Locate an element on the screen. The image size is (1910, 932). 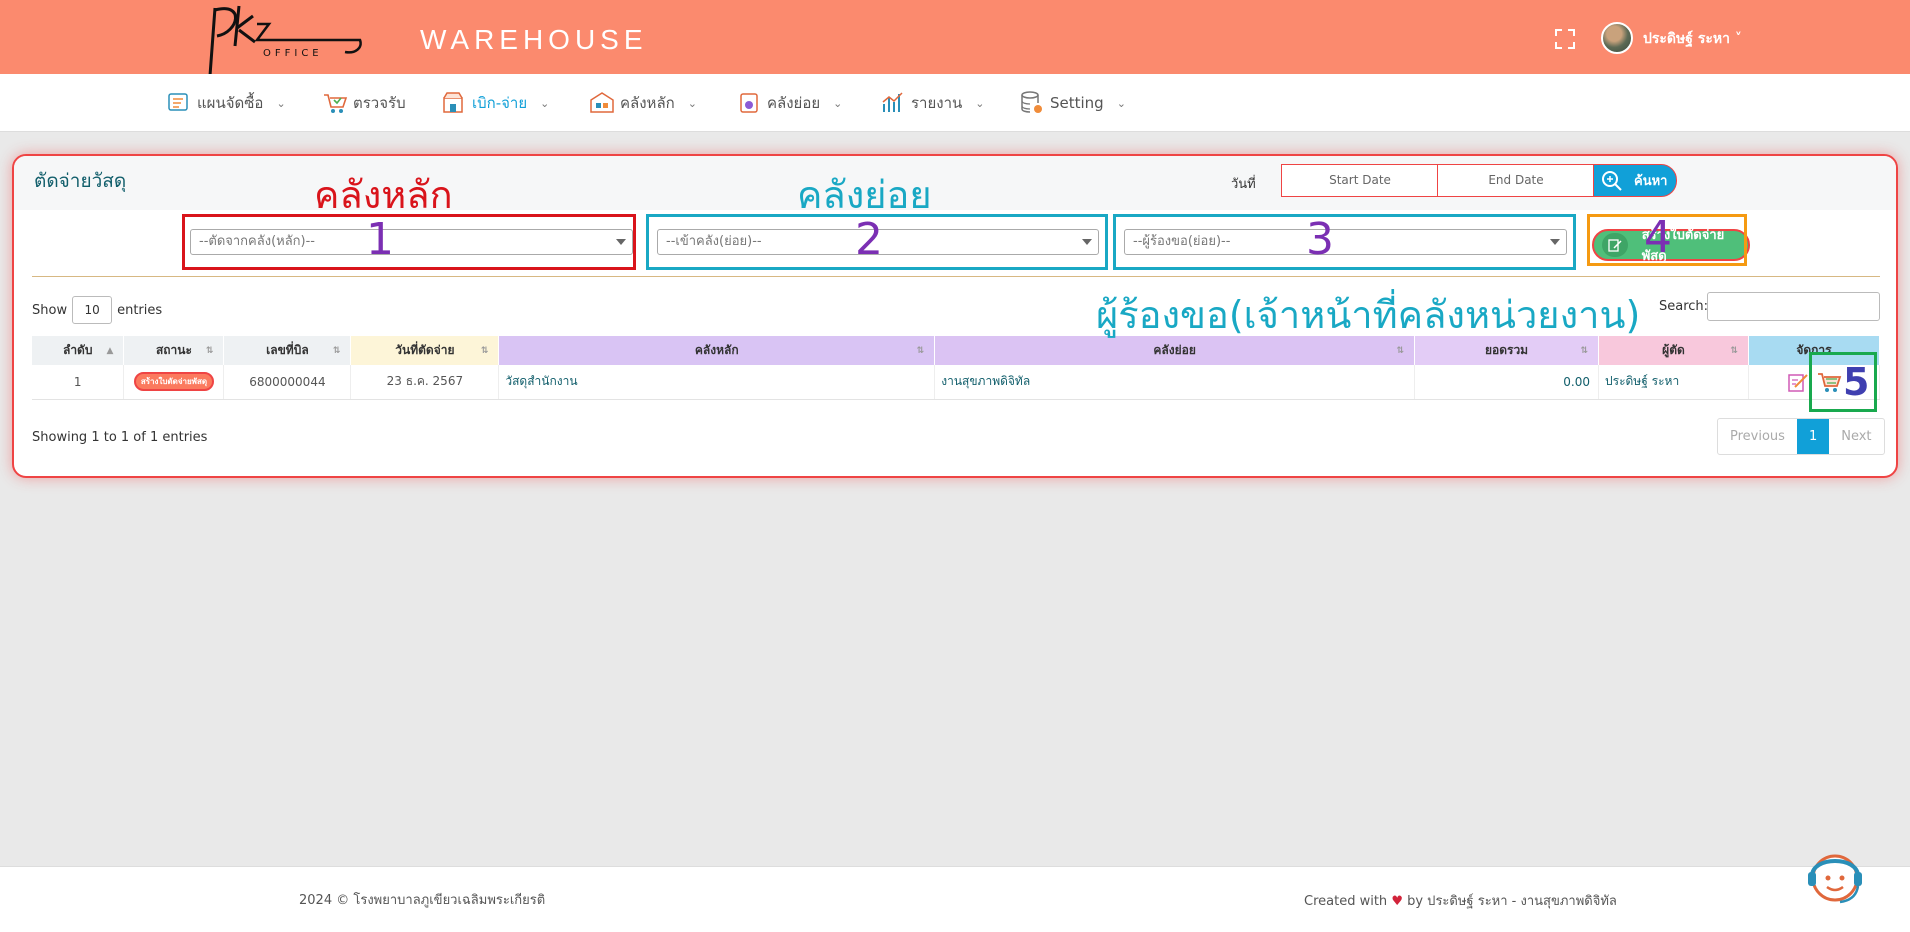
footer-copyright: 2024 © โรงพยาบาลภูเขียวเฉลิมพระเกียรติ is located at coordinates (422, 900).